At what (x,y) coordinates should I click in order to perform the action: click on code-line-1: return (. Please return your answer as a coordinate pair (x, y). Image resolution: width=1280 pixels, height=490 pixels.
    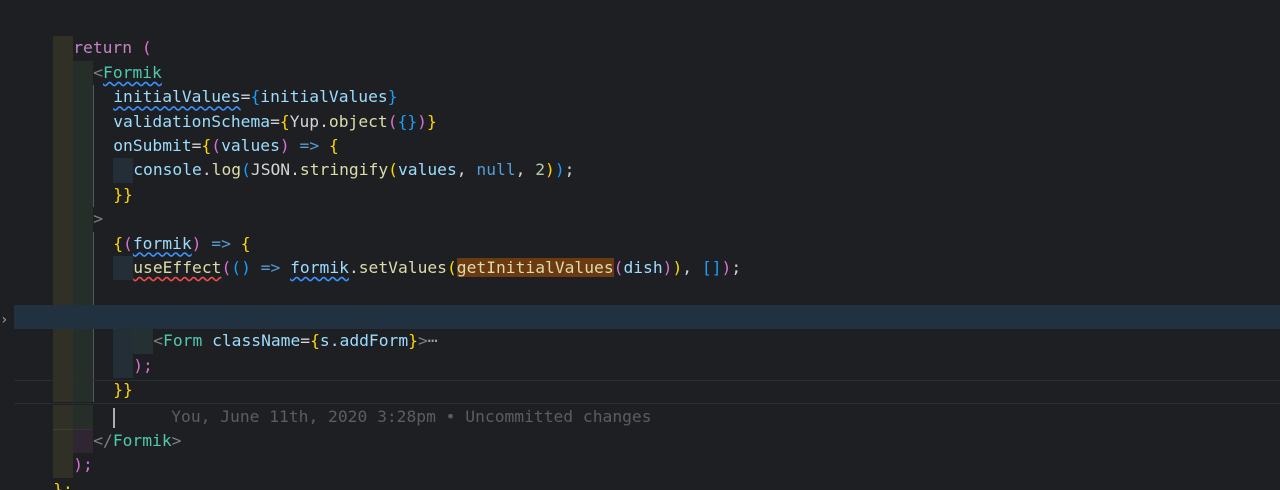
    Looking at the image, I should click on (83, 36).